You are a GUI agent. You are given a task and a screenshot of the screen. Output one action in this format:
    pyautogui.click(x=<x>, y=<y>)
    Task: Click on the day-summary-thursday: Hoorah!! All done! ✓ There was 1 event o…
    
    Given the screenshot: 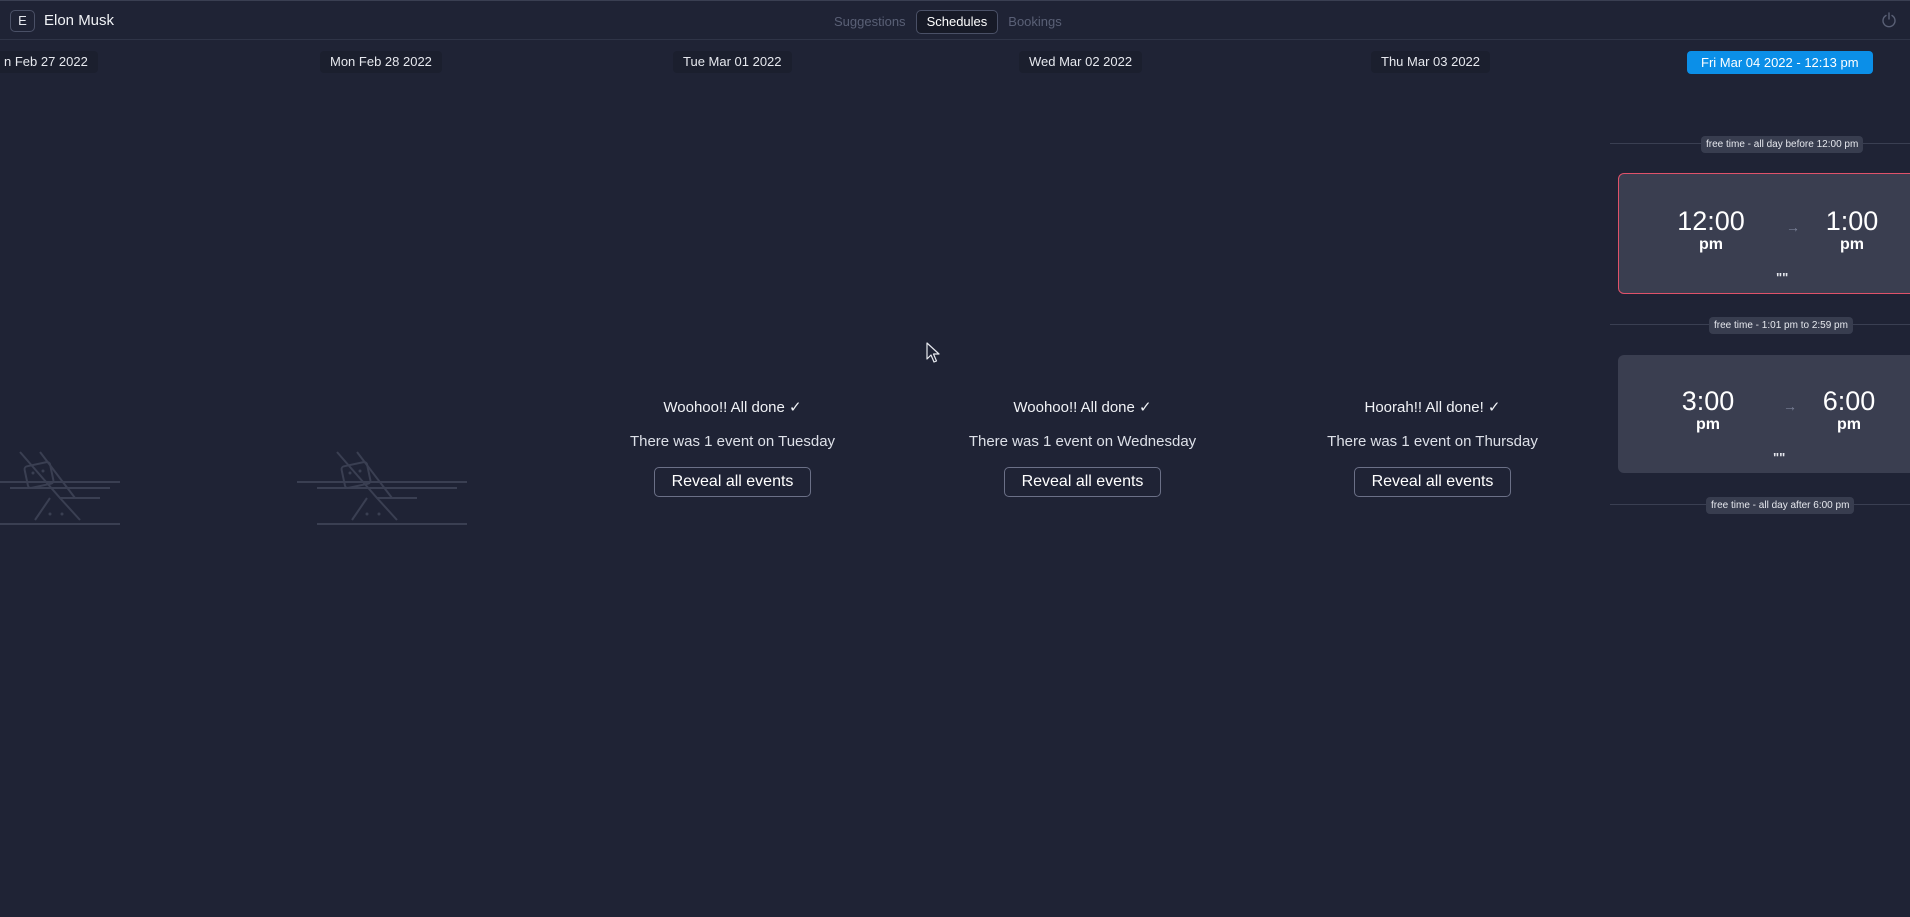 What is the action you would take?
    pyautogui.click(x=1432, y=447)
    